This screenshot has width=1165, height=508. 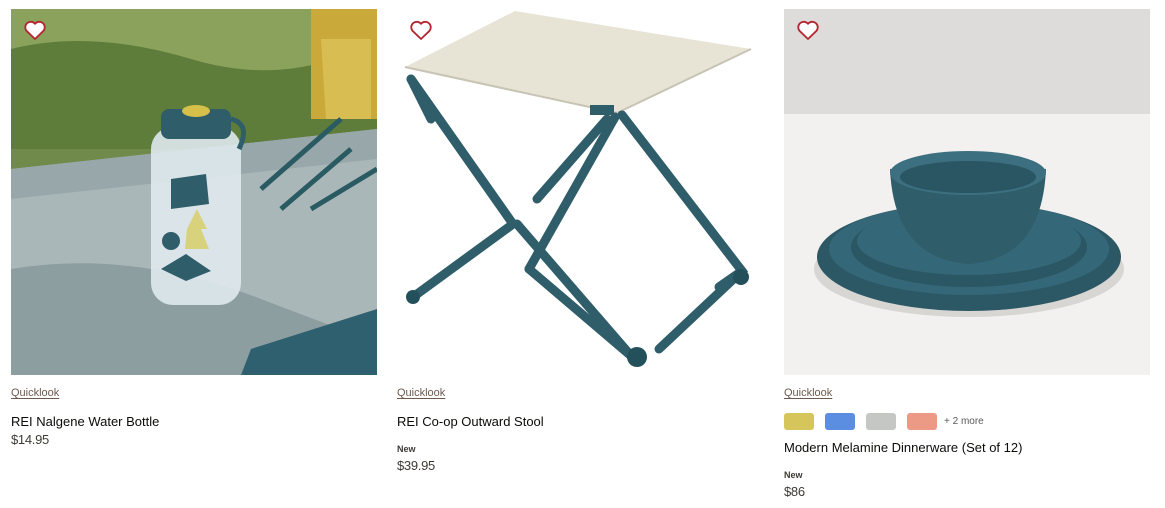 I want to click on product-price: $14.95, so click(x=30, y=439).